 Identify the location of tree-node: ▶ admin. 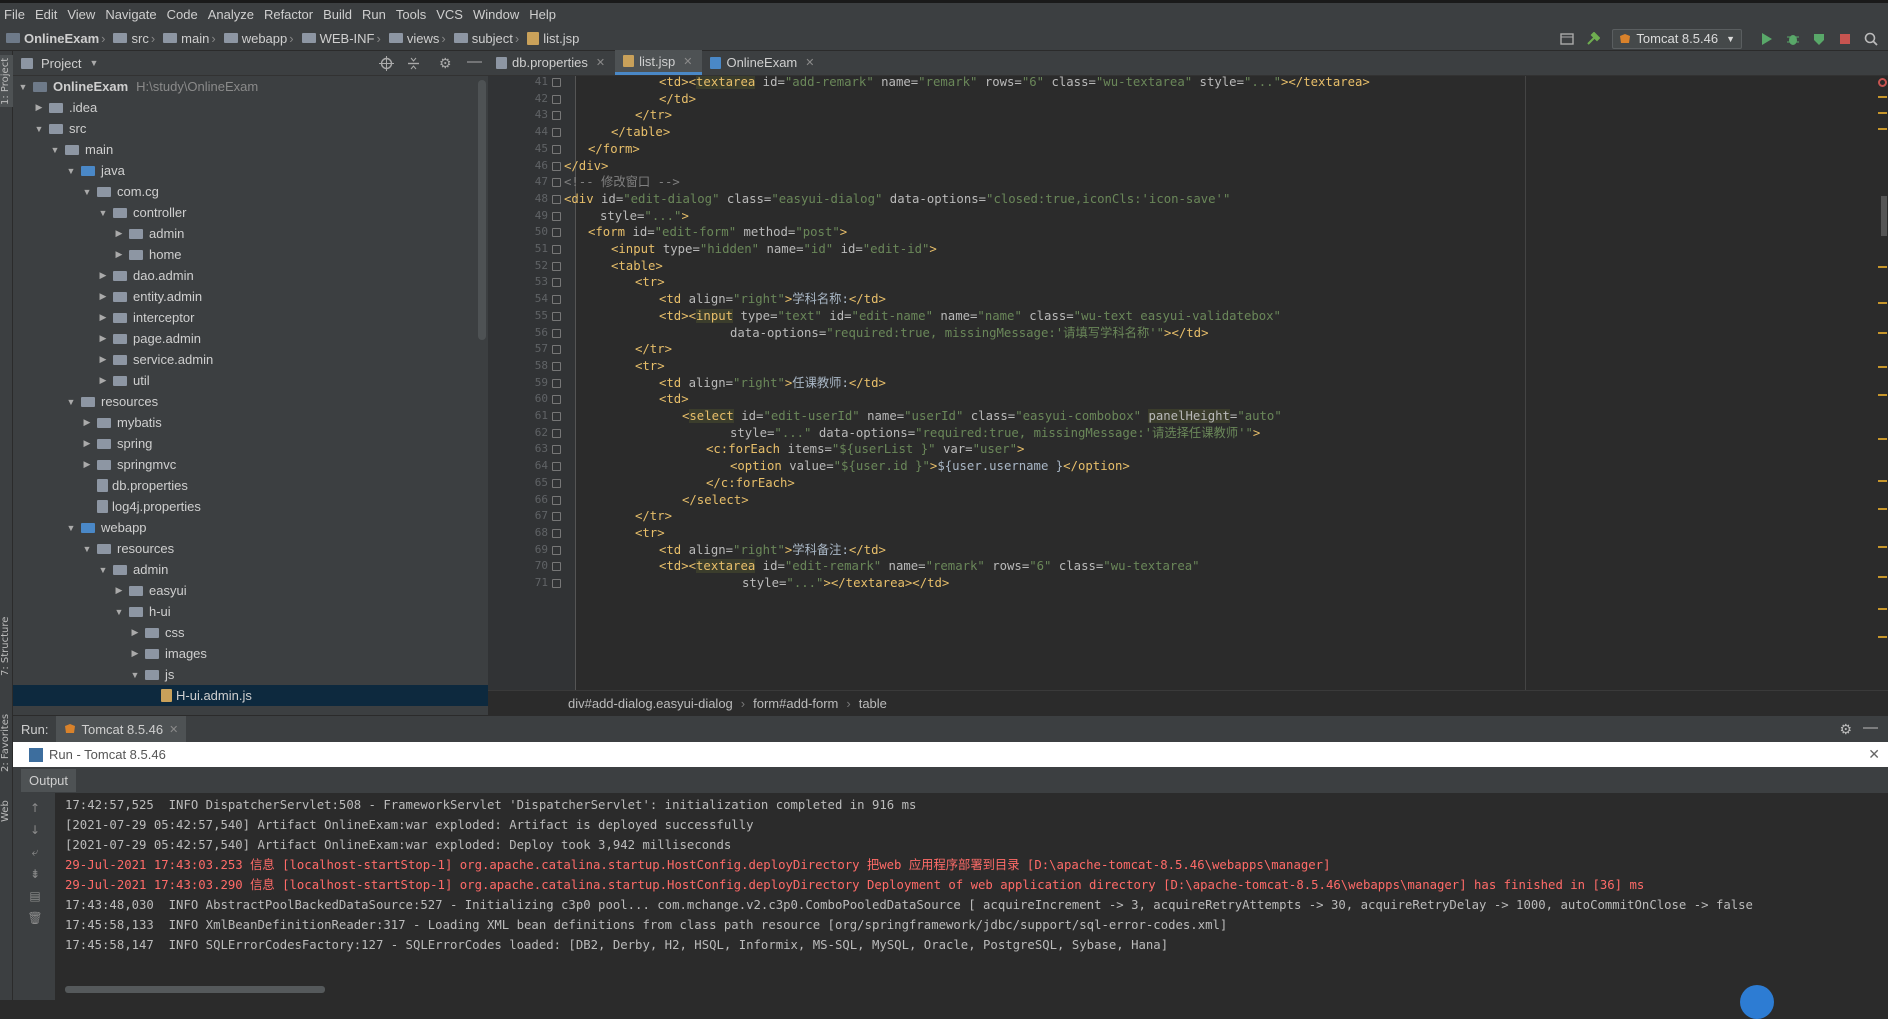
(250, 233).